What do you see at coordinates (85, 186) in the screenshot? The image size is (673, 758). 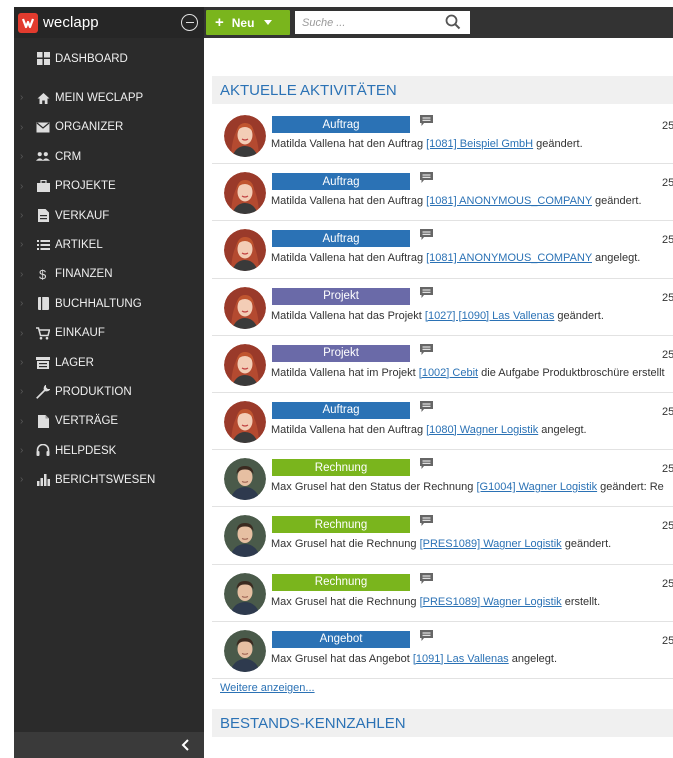 I see `sidebar-item-label: PROJEKTE` at bounding box center [85, 186].